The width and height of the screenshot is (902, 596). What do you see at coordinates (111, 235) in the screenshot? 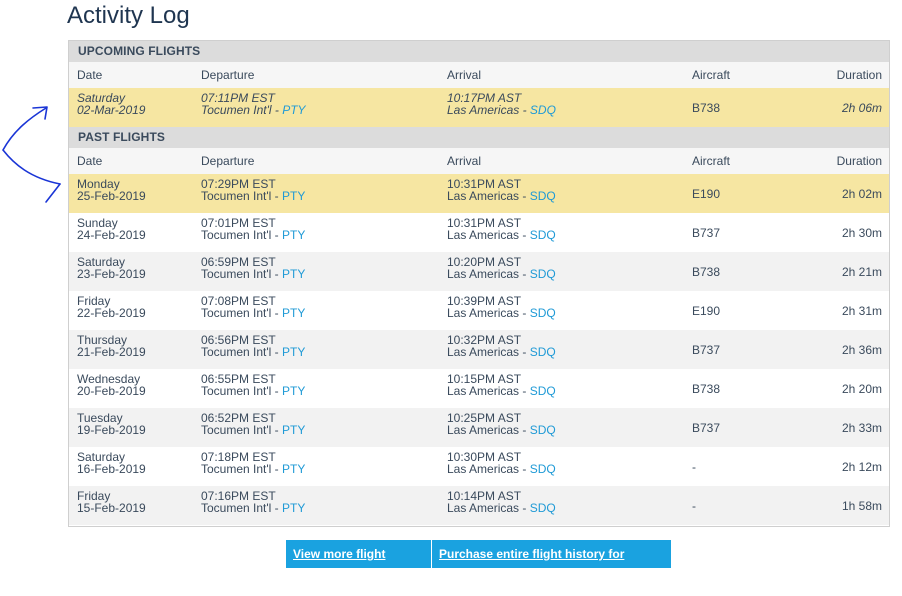
I see `flight-date-value: 24-Feb-2019` at bounding box center [111, 235].